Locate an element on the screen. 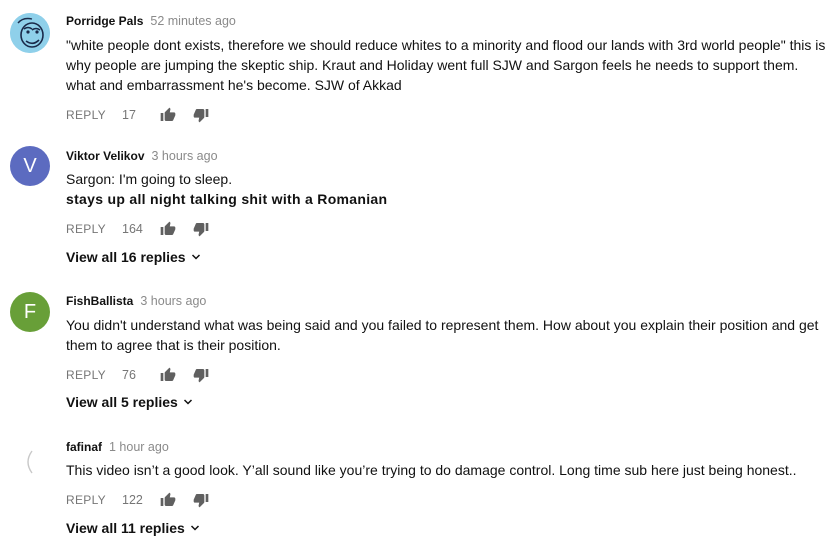 This screenshot has width=830, height=555. view-replies-button: View all 5 replies is located at coordinates (130, 402).